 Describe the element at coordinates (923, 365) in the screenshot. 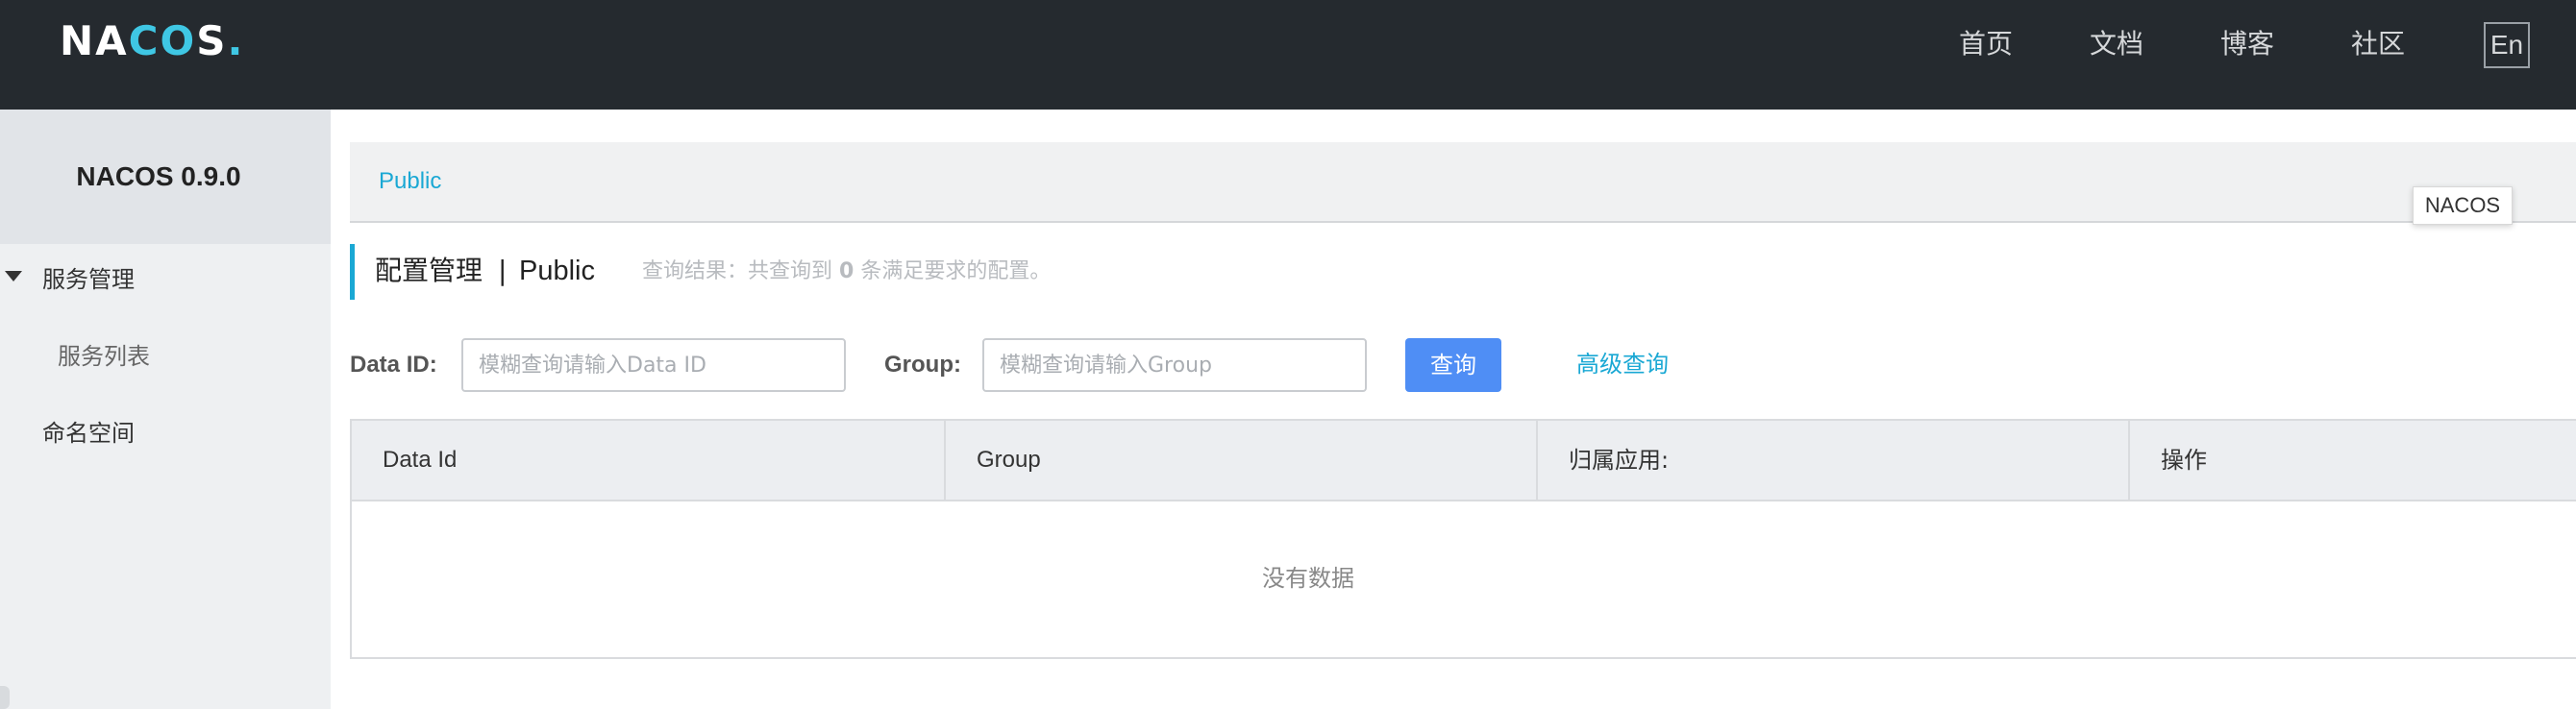

I see `group-label: Group:` at that location.